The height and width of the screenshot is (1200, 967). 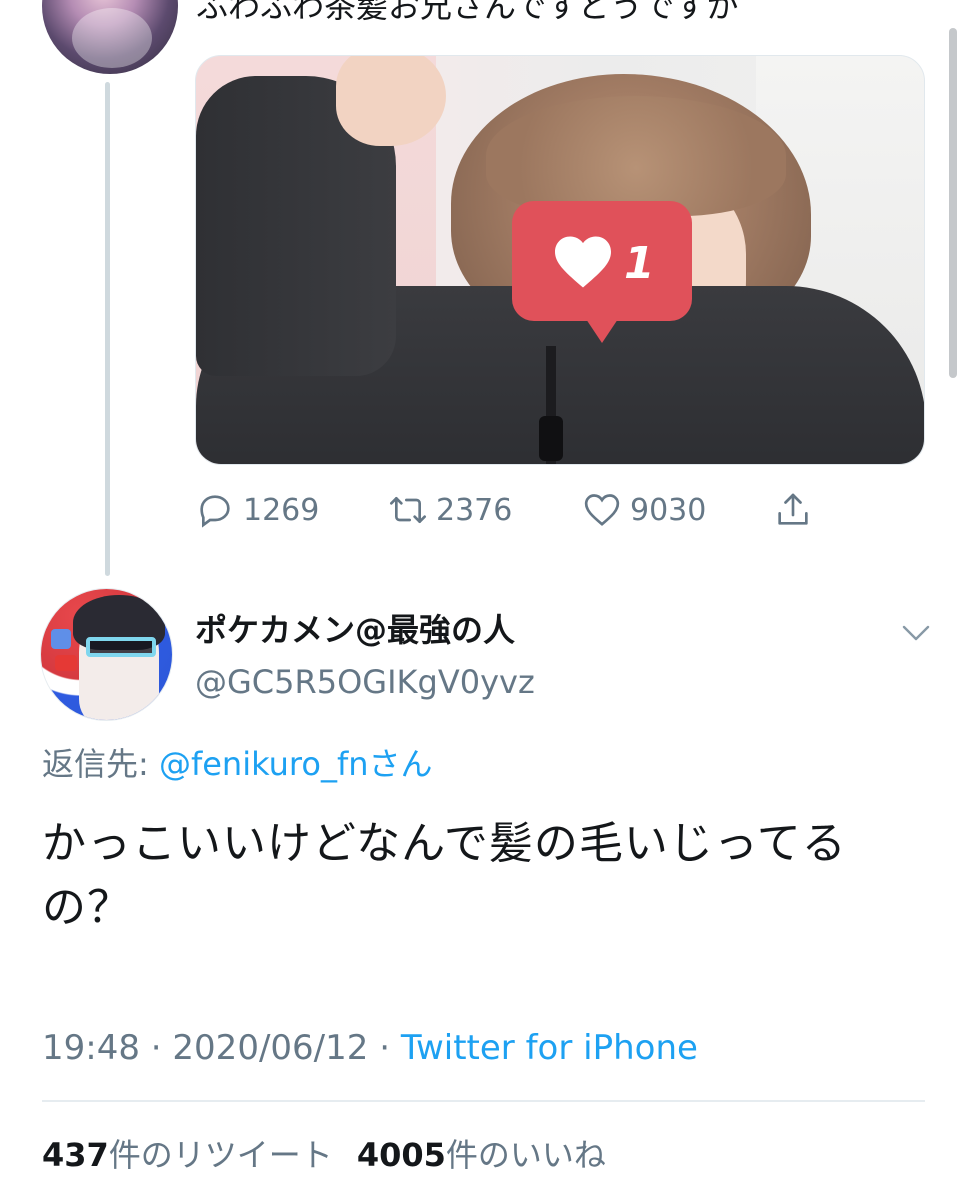 What do you see at coordinates (107, 329) in the screenshot?
I see `thread-line` at bounding box center [107, 329].